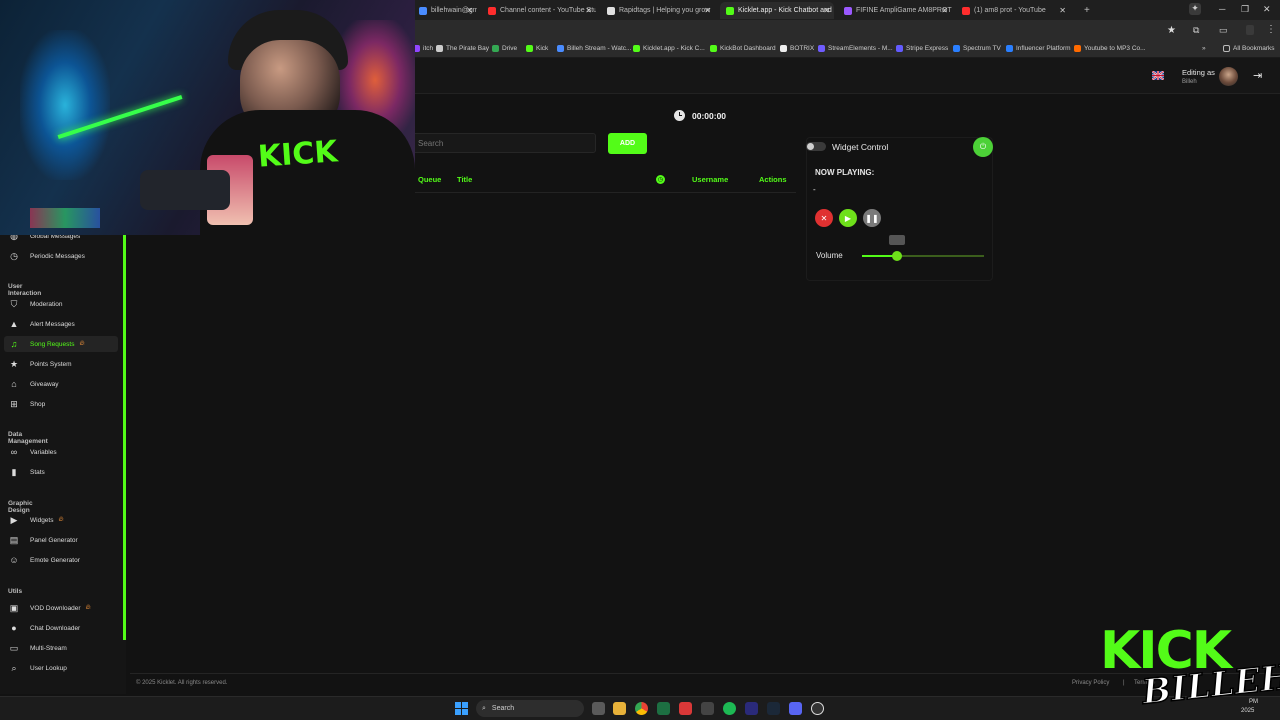  Describe the element at coordinates (1195, 9) in the screenshot. I see `browser-menu-icon: ✦` at that location.